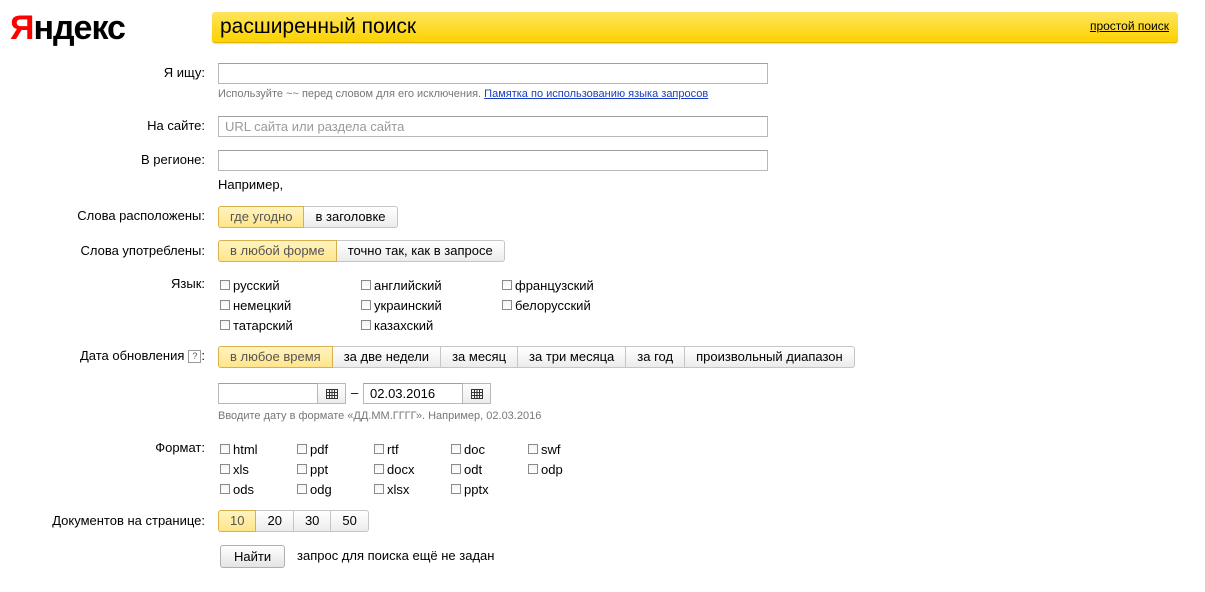 The height and width of the screenshot is (592, 1205). Describe the element at coordinates (256, 325) in the screenshot. I see `language-option: татарский` at that location.